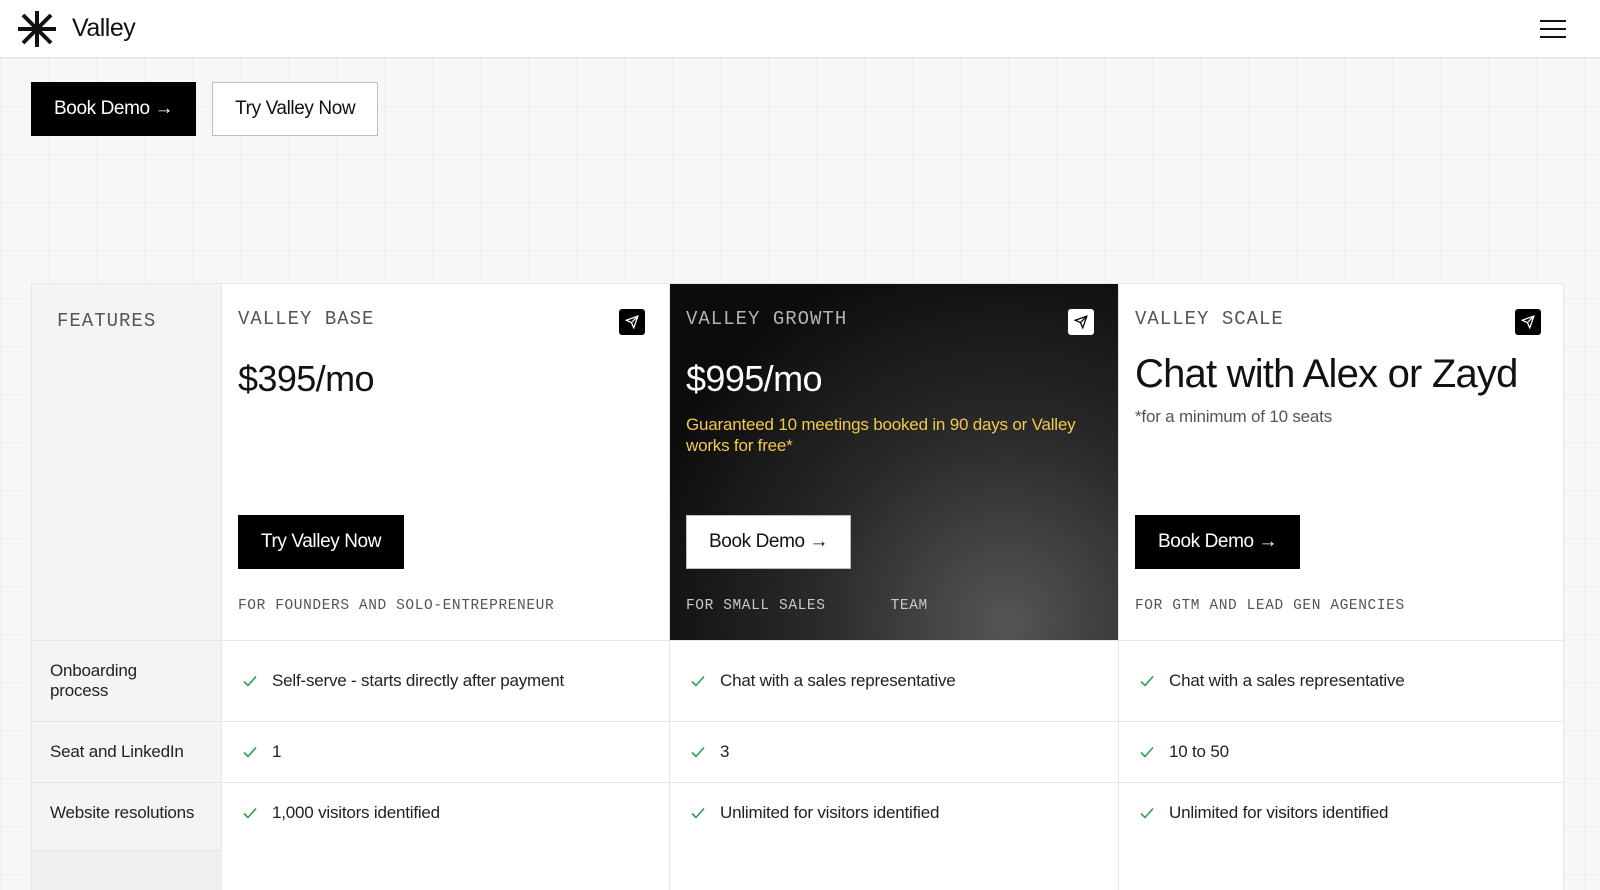  Describe the element at coordinates (93, 680) in the screenshot. I see `feature-name: Onboarding process` at that location.